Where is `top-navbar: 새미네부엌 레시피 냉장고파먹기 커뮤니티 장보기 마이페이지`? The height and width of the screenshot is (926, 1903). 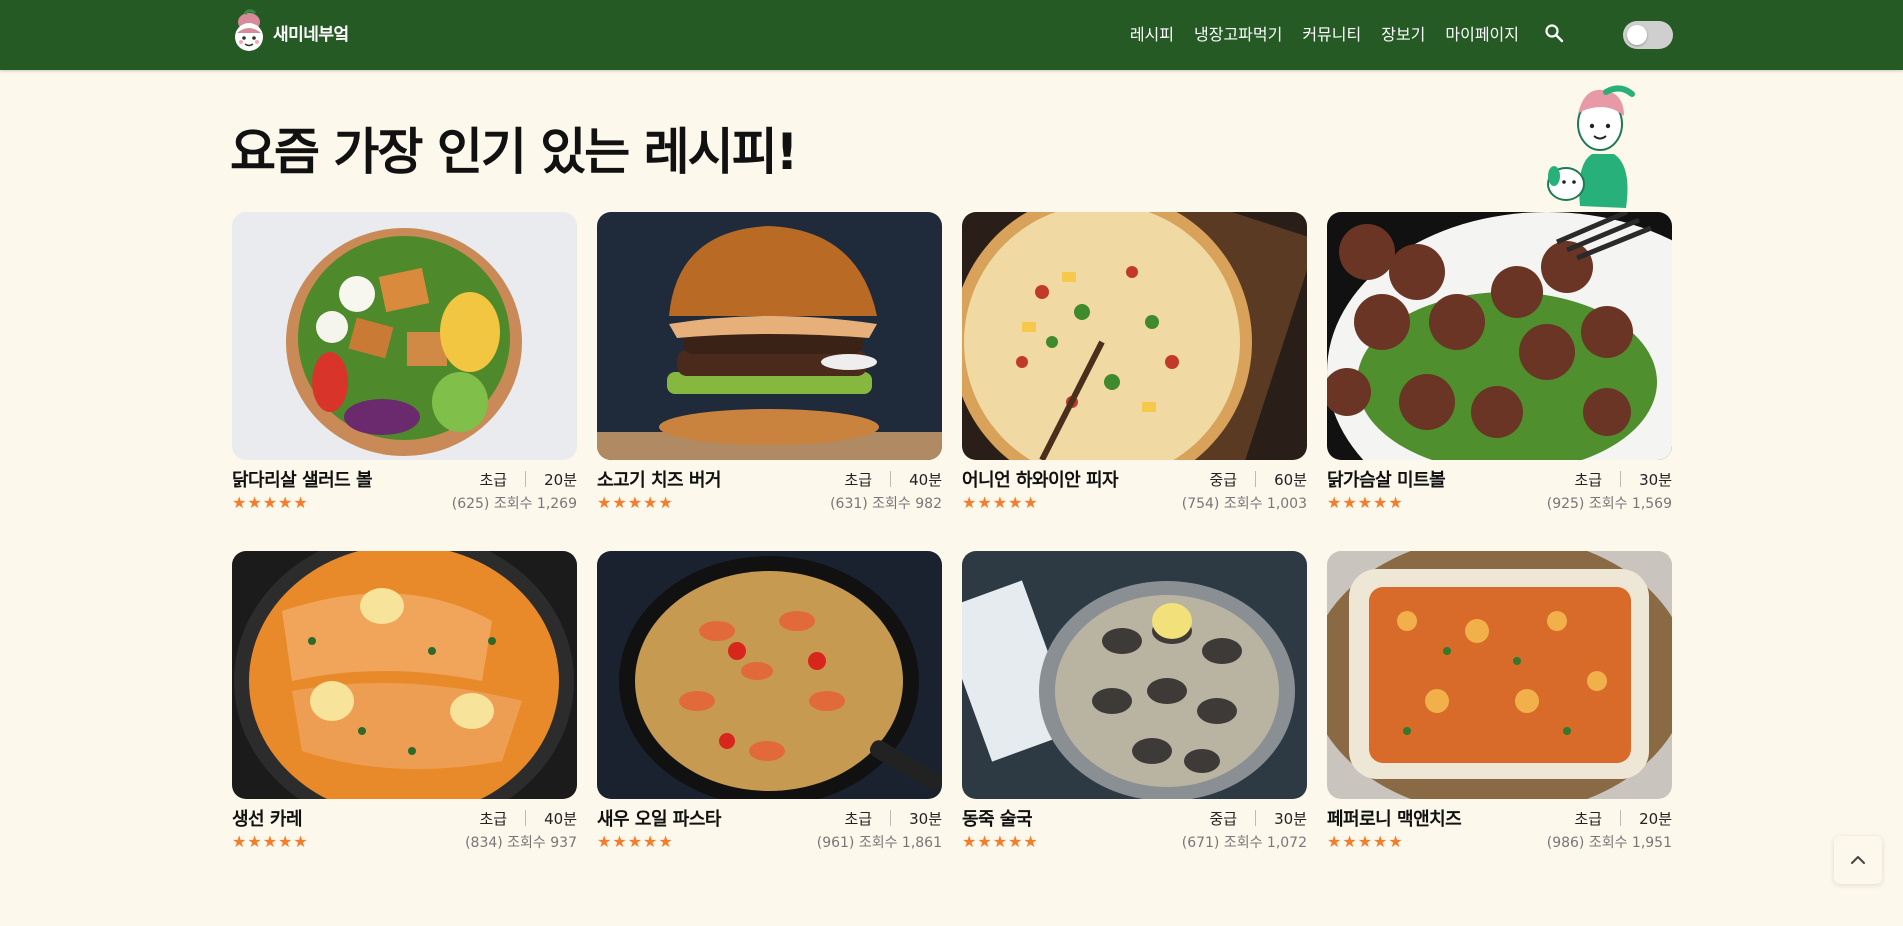
top-navbar: 새미네부엌 레시피 냉장고파먹기 커뮤니티 장보기 마이페이지 is located at coordinates (951, 35).